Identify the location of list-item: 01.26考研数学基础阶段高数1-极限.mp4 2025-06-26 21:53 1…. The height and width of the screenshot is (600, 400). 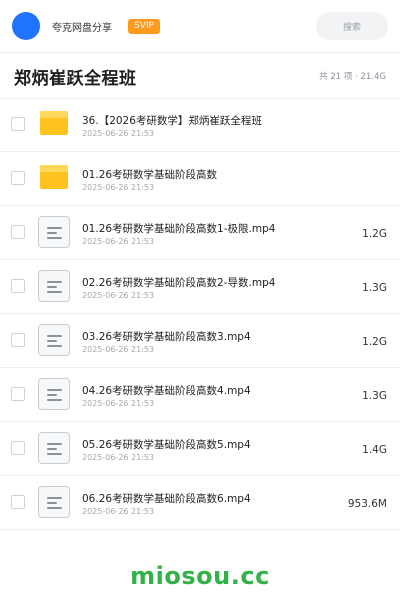
(200, 233).